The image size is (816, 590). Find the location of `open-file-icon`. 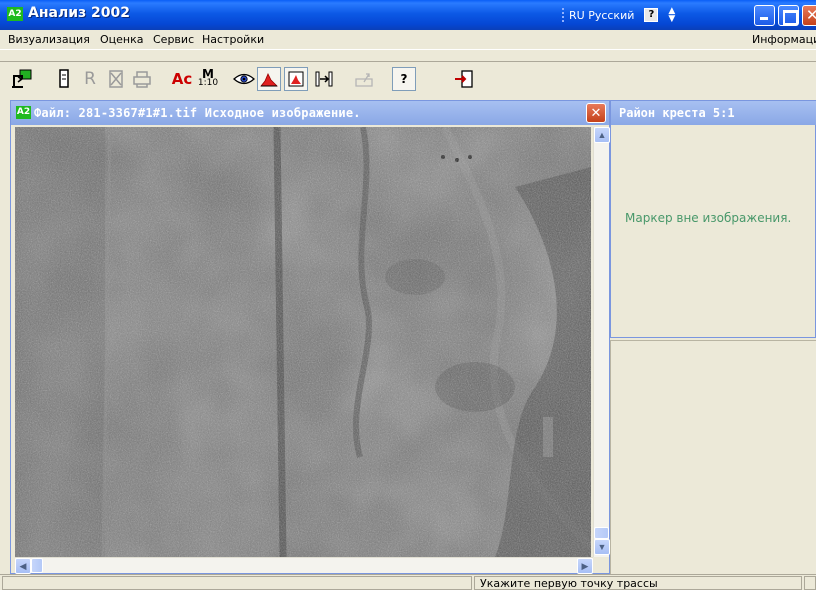

open-file-icon is located at coordinates (22, 78).